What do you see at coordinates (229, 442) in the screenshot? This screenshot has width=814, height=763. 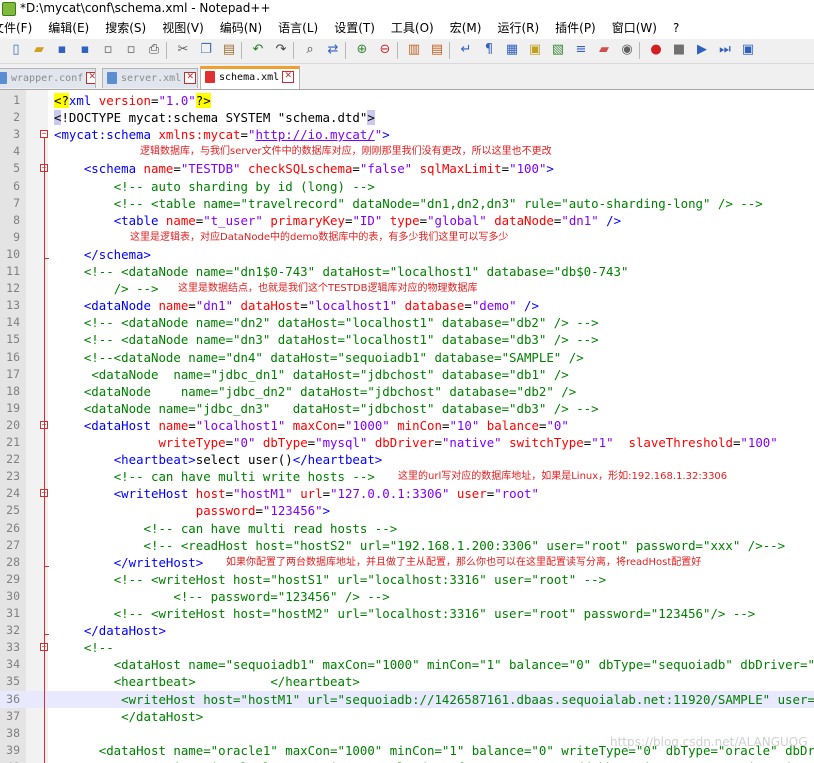 I see `token: =` at bounding box center [229, 442].